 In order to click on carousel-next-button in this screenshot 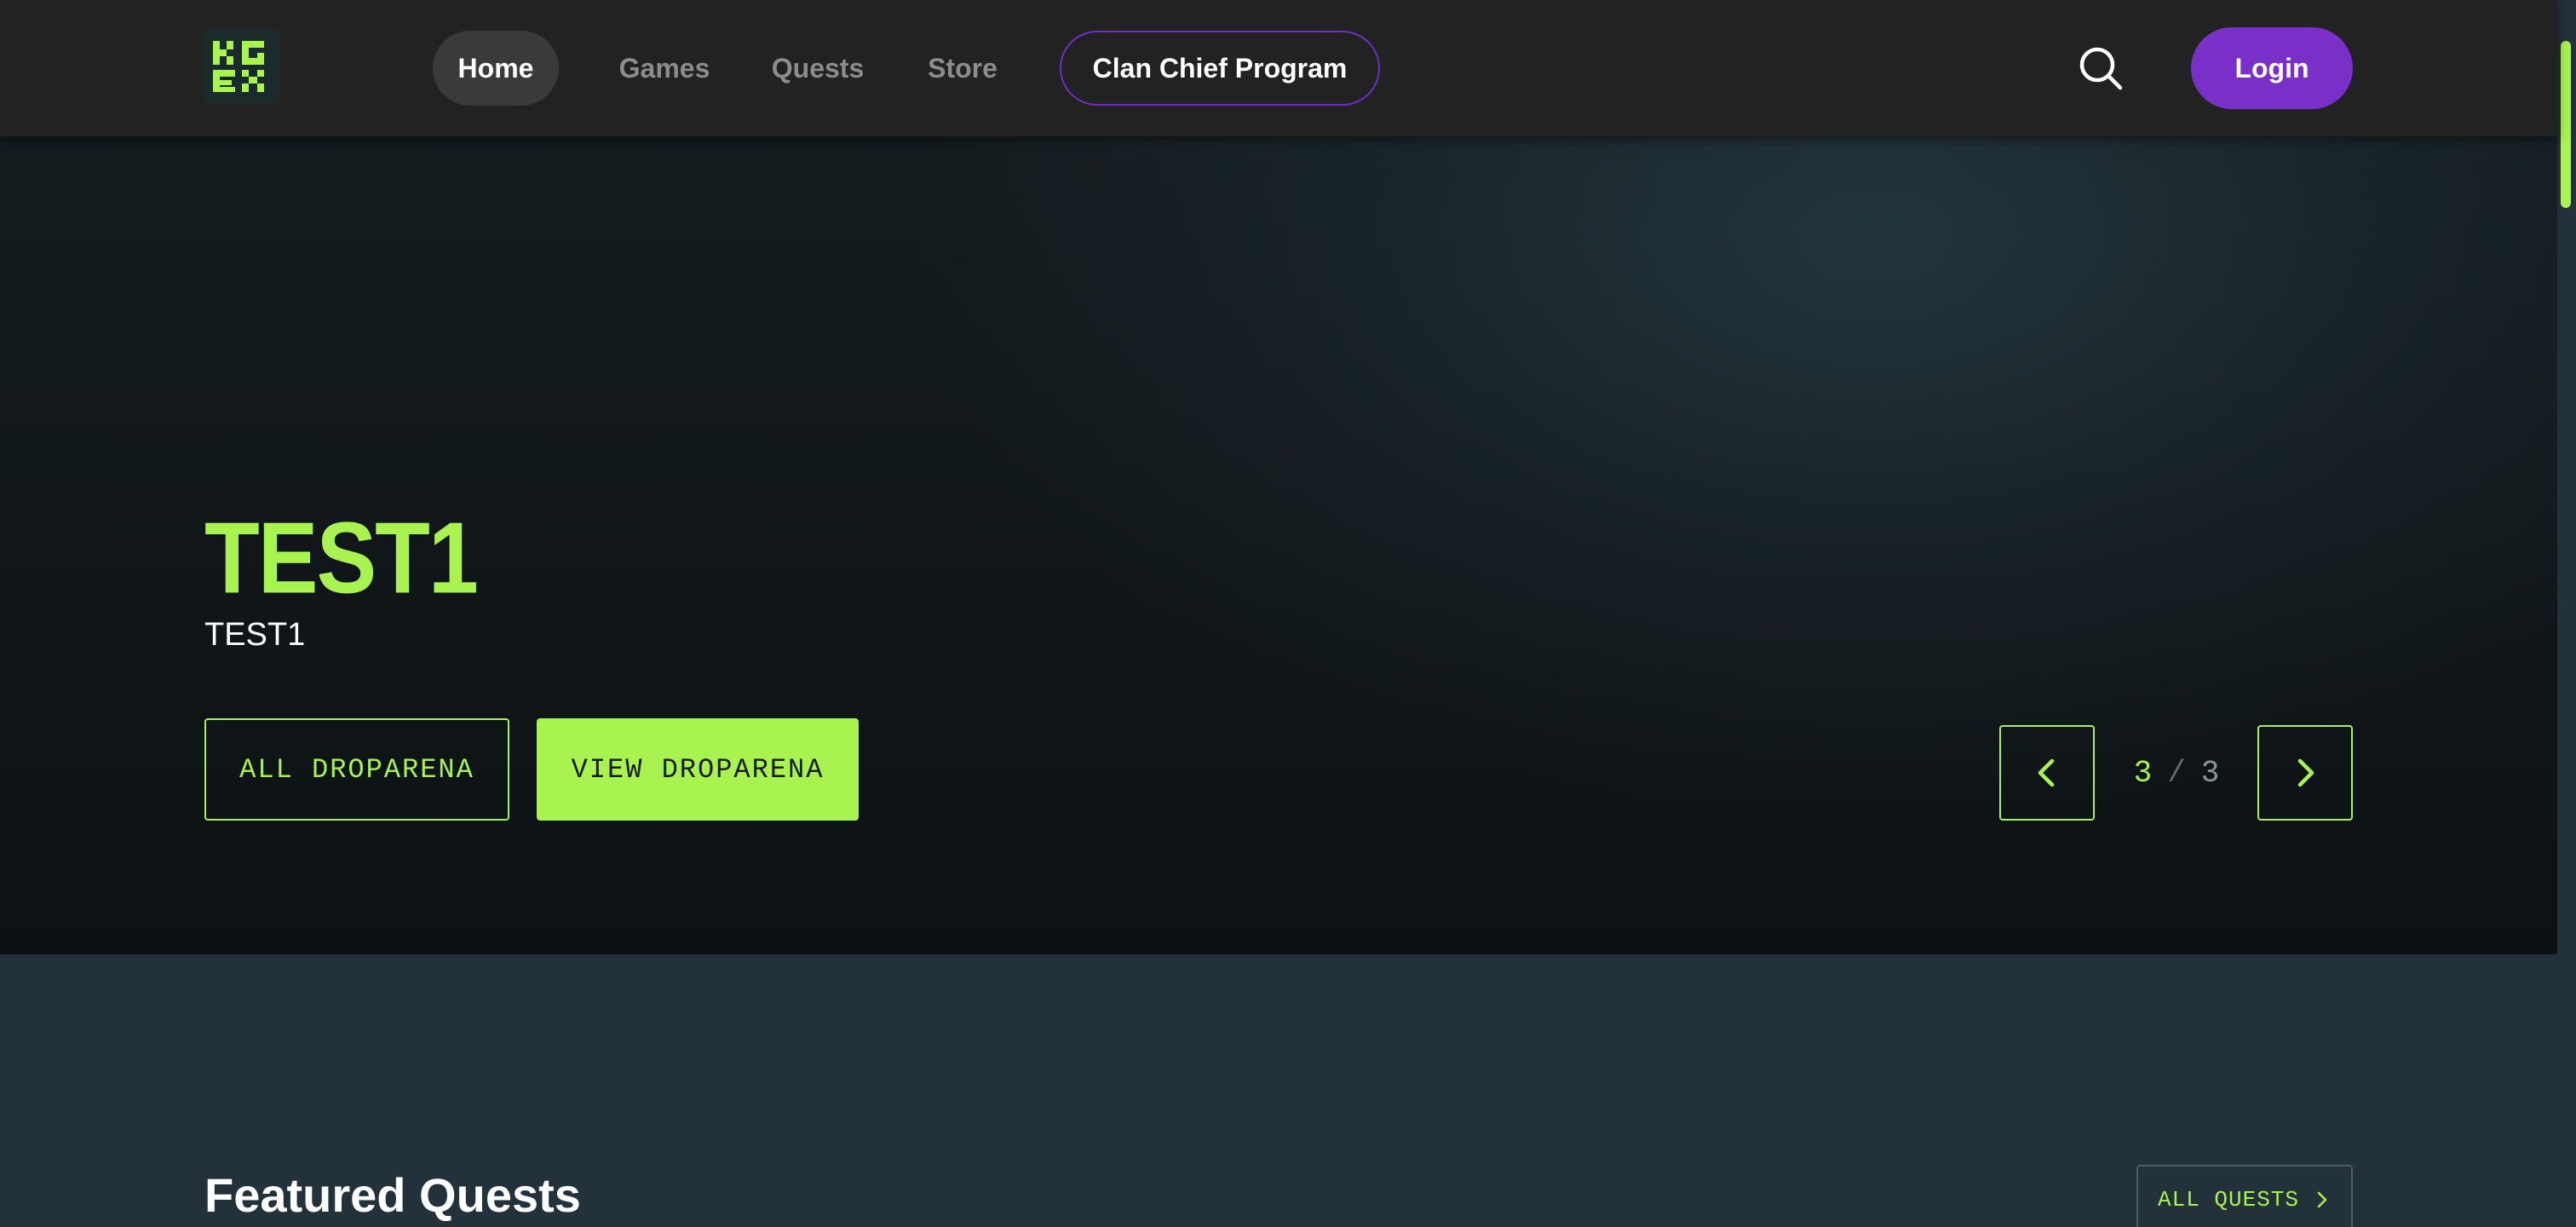, I will do `click(2305, 773)`.